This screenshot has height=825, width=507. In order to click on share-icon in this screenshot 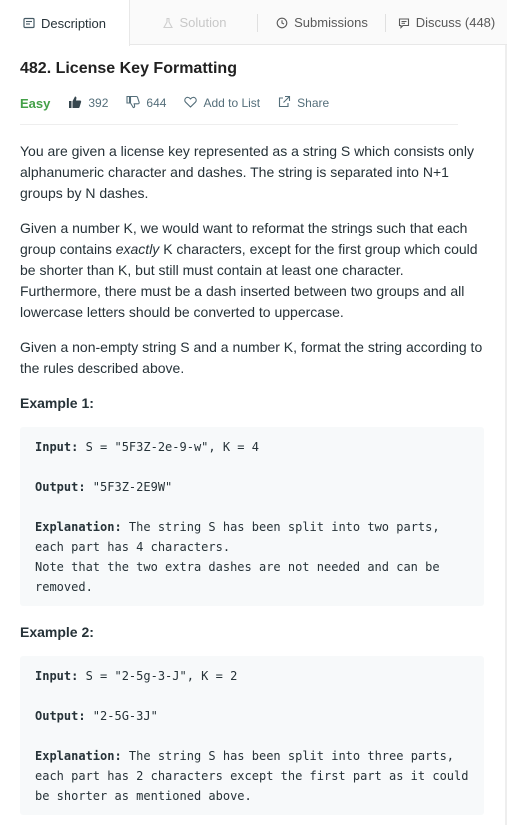, I will do `click(284, 103)`.